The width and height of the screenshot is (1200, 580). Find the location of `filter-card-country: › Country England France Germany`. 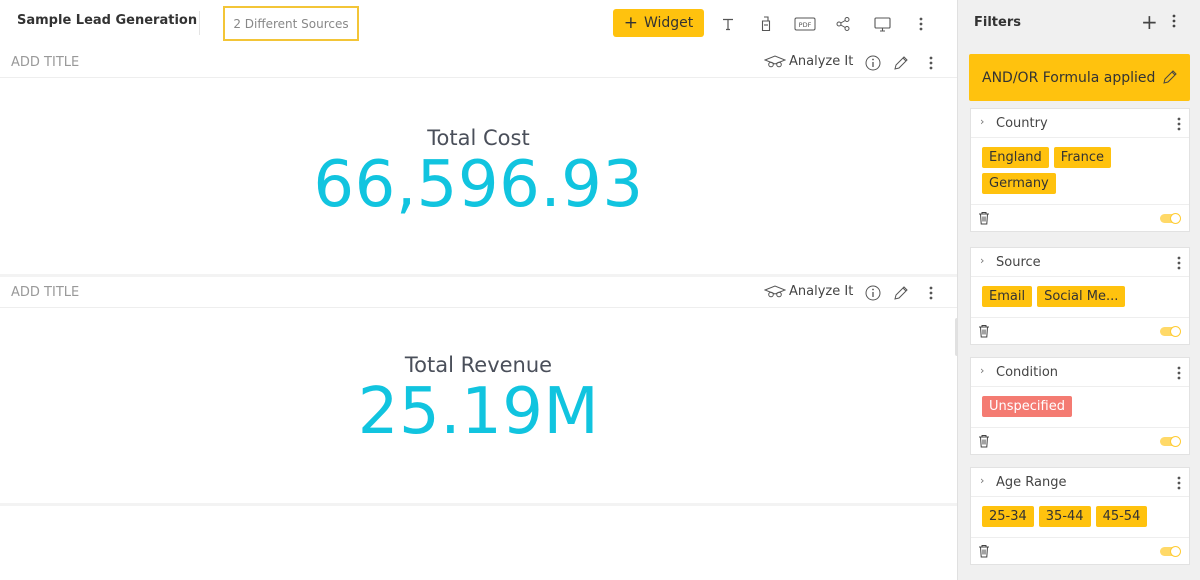

filter-card-country: › Country England France Germany is located at coordinates (1080, 170).